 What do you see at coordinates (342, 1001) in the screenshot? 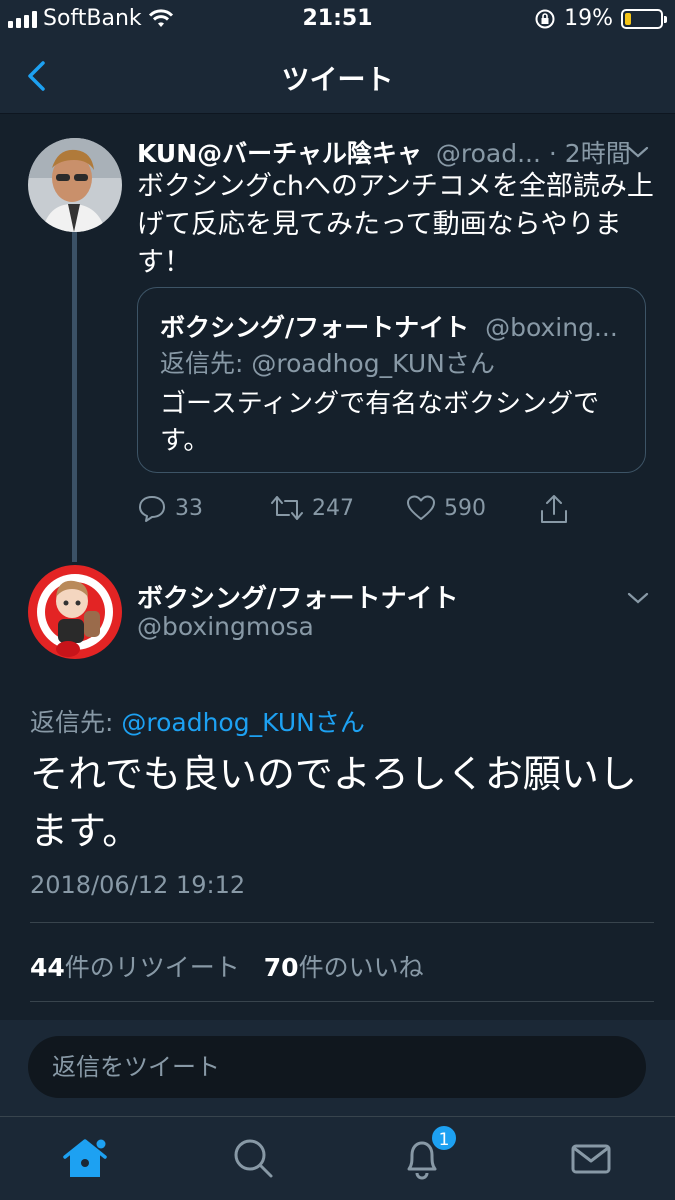
I see `divider-bottom` at bounding box center [342, 1001].